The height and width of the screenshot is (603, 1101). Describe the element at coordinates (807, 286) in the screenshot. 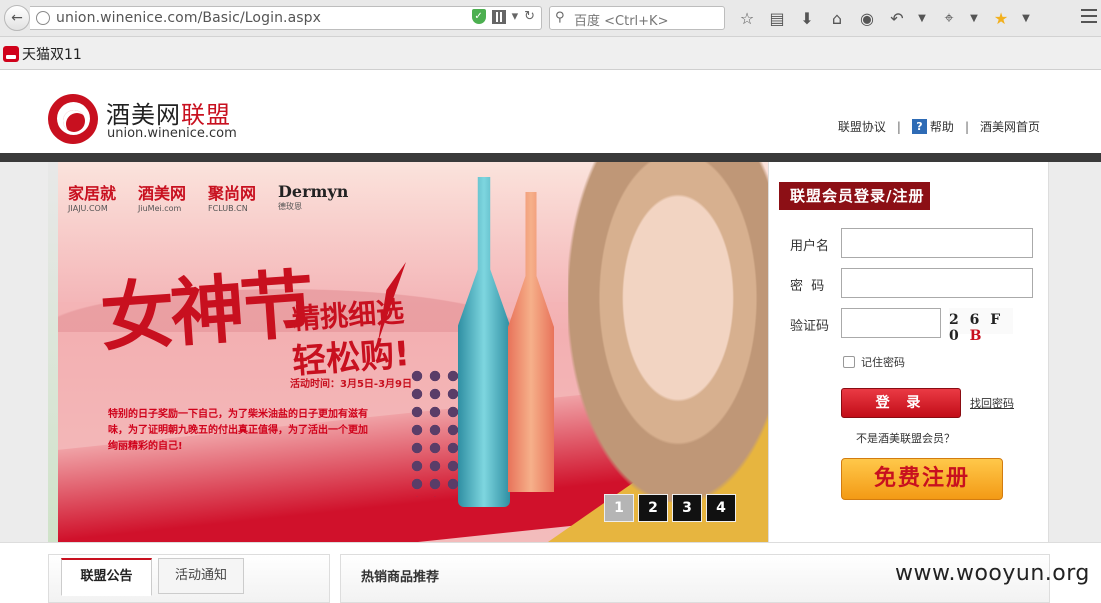

I see `password-label: 密 码` at that location.